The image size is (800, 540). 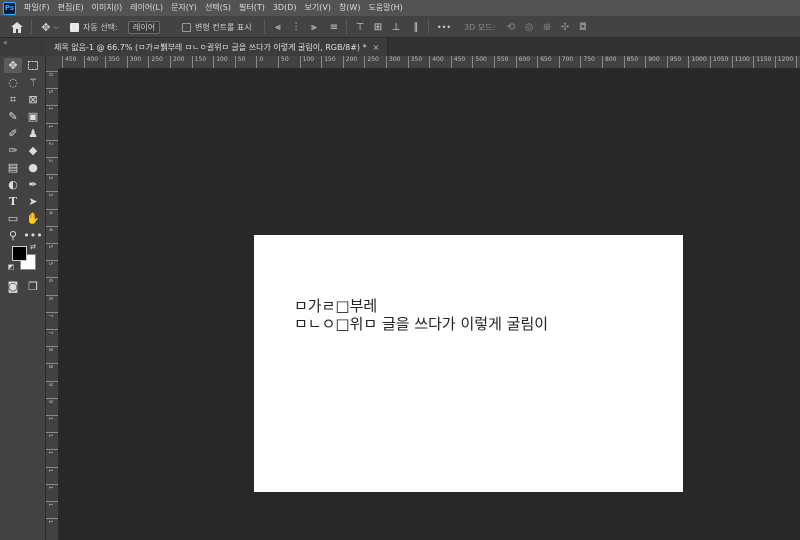 I want to click on eraser-tool-icon: ◆, so click(x=33, y=150).